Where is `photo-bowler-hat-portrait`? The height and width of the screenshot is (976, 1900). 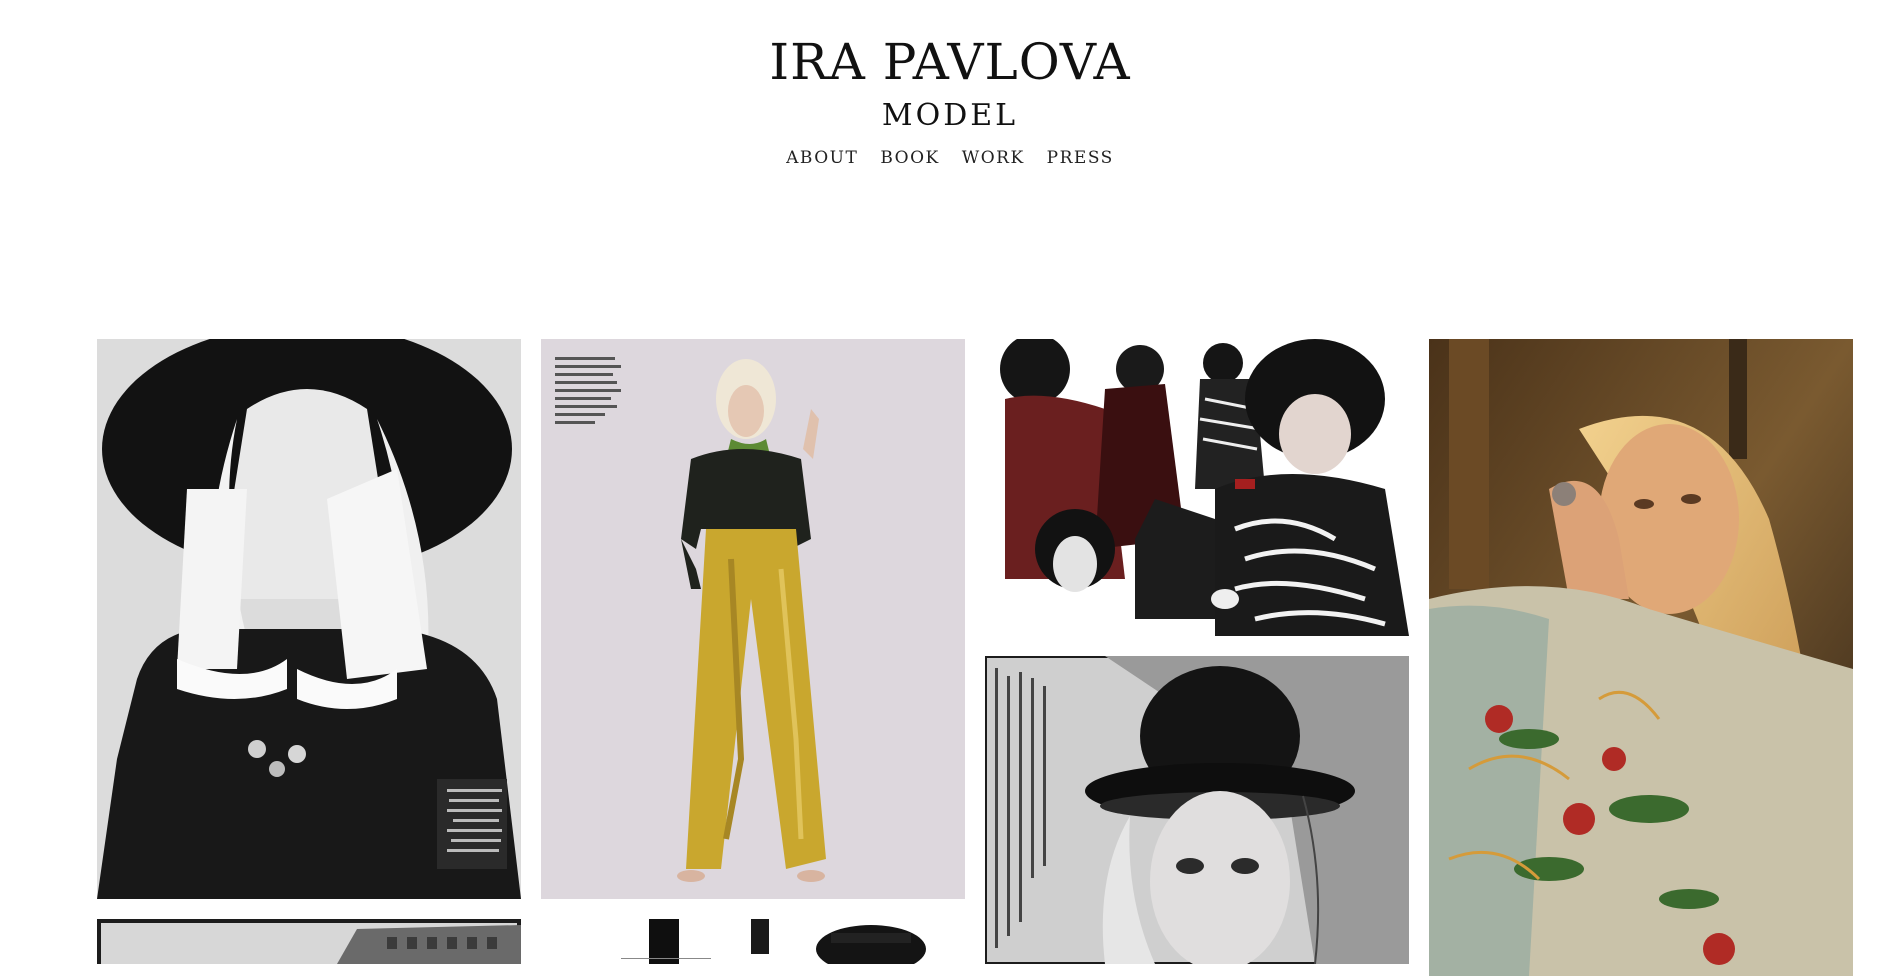
photo-bowler-hat-portrait is located at coordinates (1197, 810).